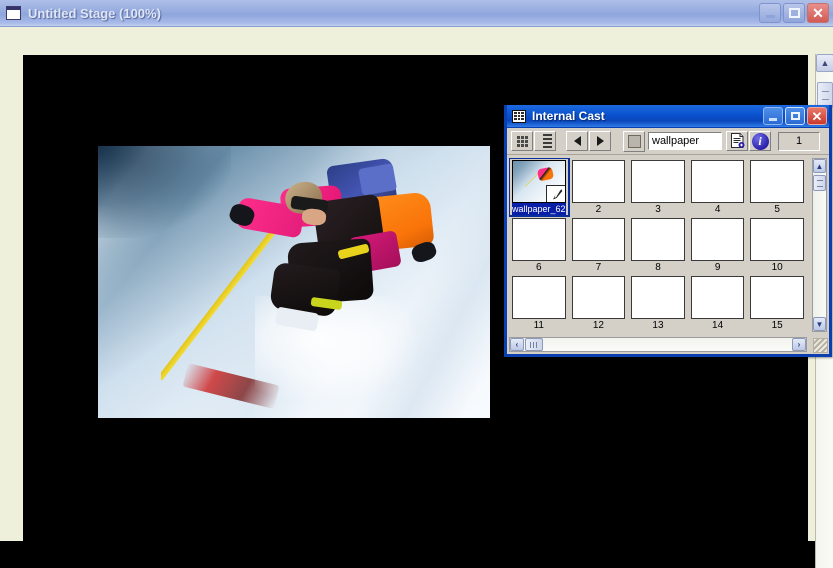 This screenshot has height=568, width=833. What do you see at coordinates (333, 249) in the screenshot?
I see `skier-figure` at bounding box center [333, 249].